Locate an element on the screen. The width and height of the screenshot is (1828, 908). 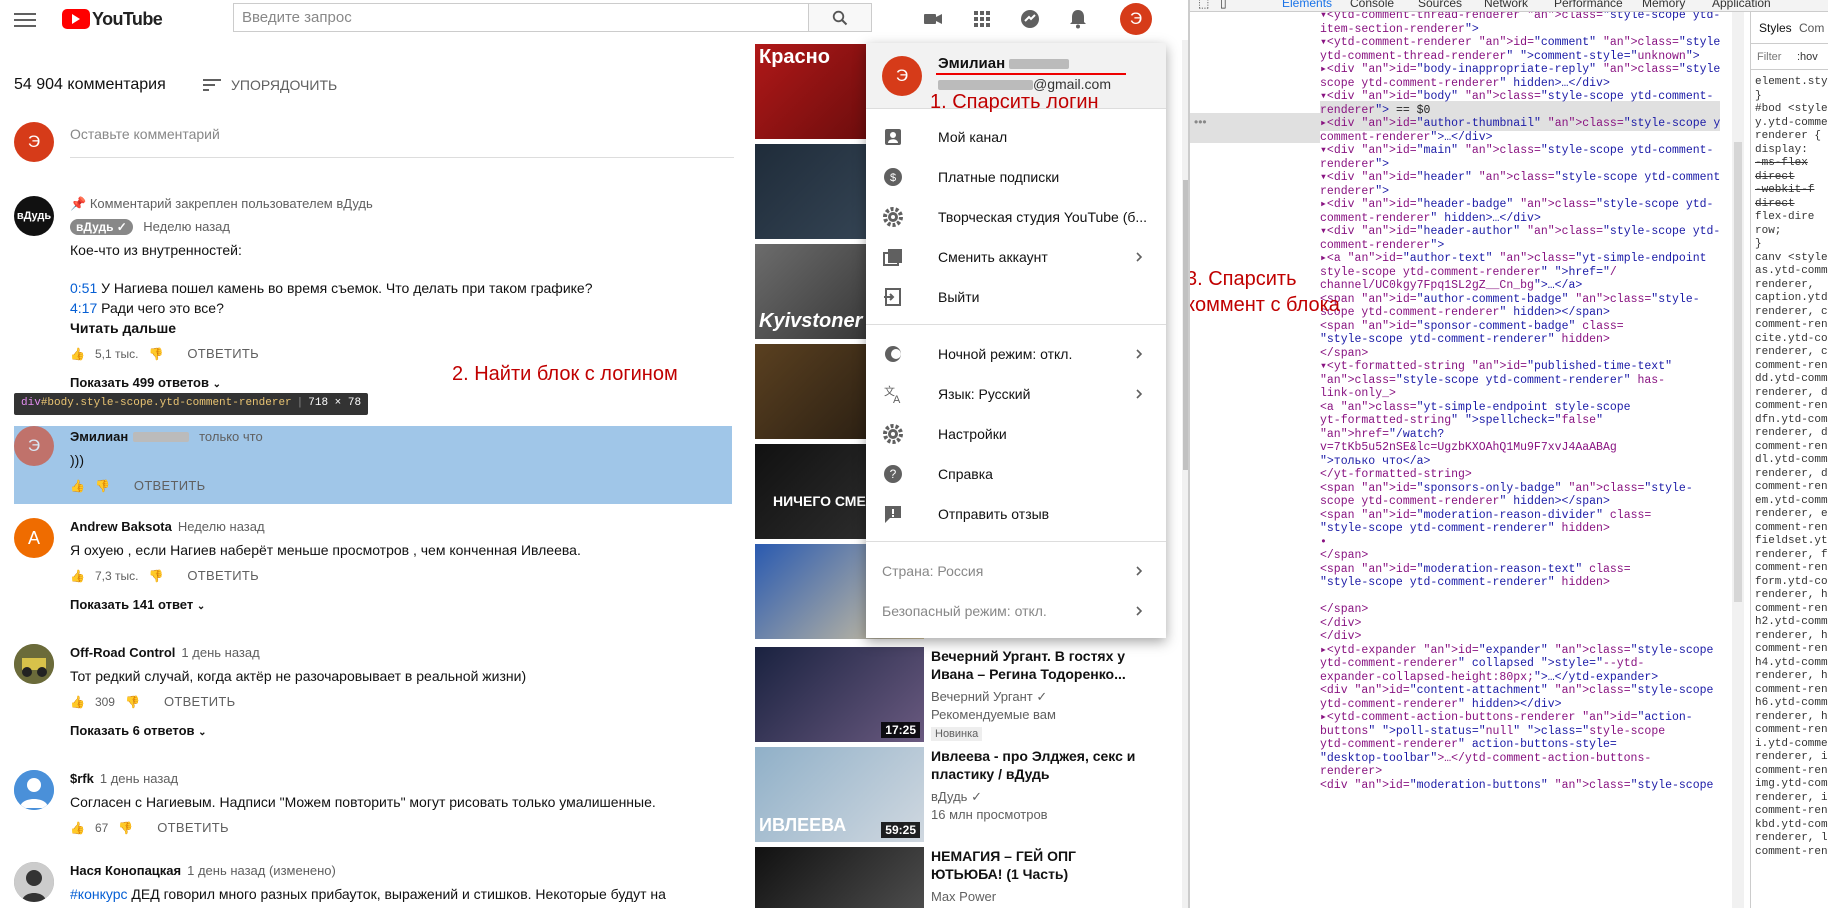
search-input: Введите запрос is located at coordinates (521, 17).